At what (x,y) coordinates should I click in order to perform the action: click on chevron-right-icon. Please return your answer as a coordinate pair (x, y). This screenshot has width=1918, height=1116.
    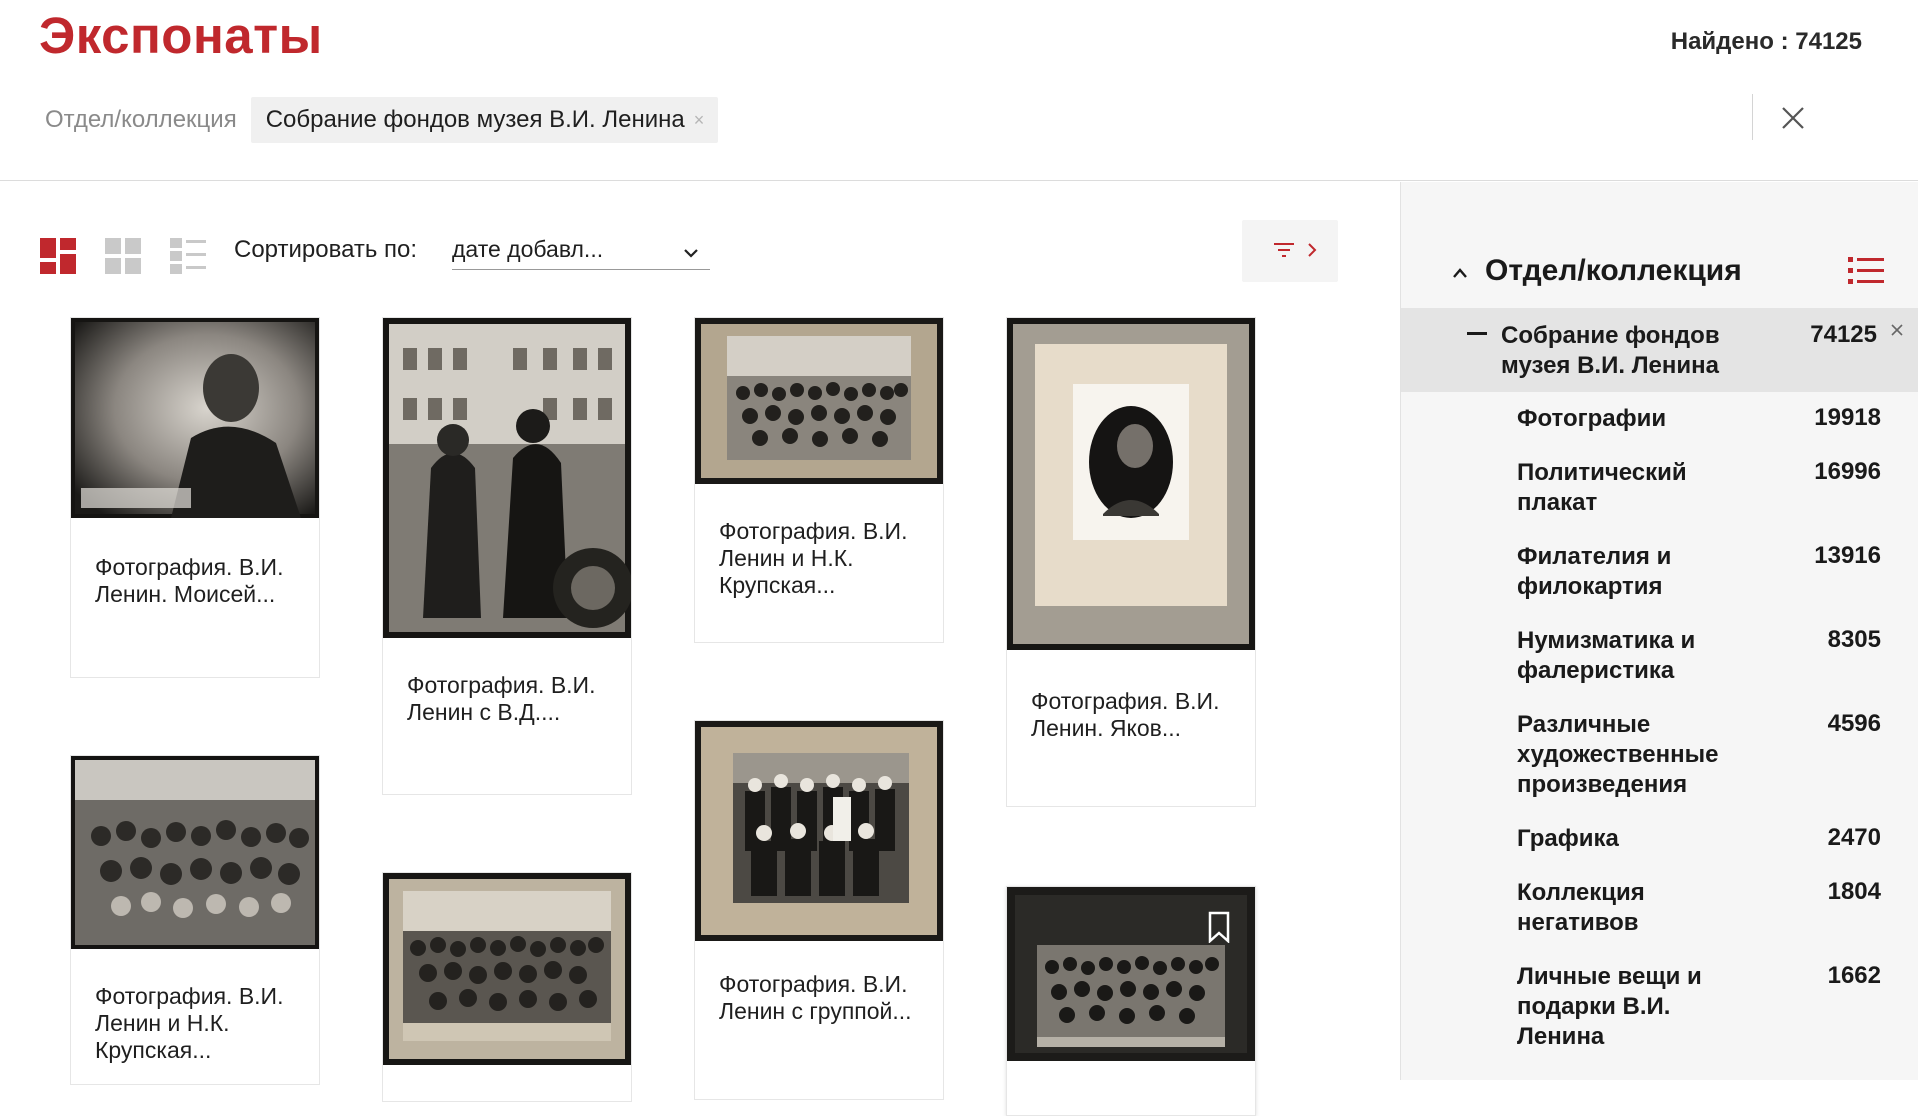
    Looking at the image, I should click on (1312, 250).